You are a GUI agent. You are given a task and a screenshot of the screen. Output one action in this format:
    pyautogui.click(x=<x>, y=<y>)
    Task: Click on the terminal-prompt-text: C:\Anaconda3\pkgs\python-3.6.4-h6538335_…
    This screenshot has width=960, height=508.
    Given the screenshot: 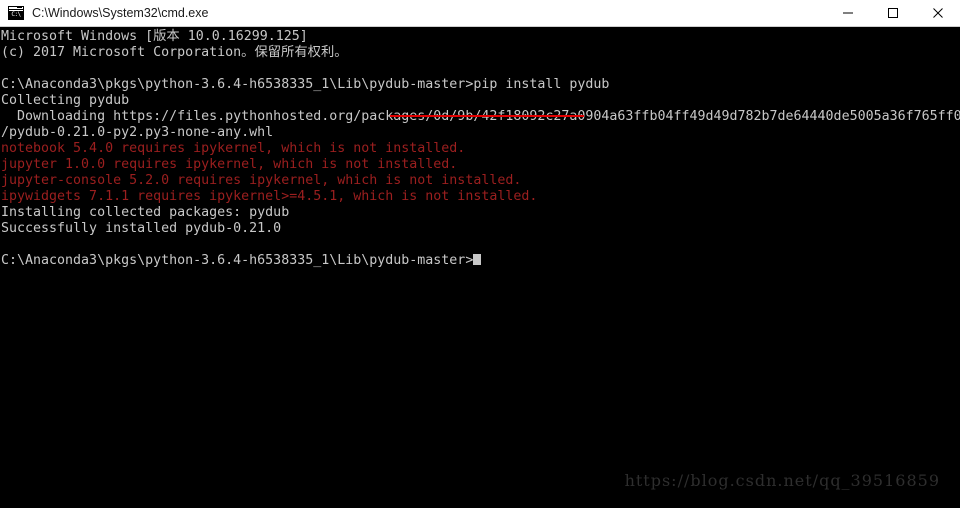 What is the action you would take?
    pyautogui.click(x=237, y=260)
    